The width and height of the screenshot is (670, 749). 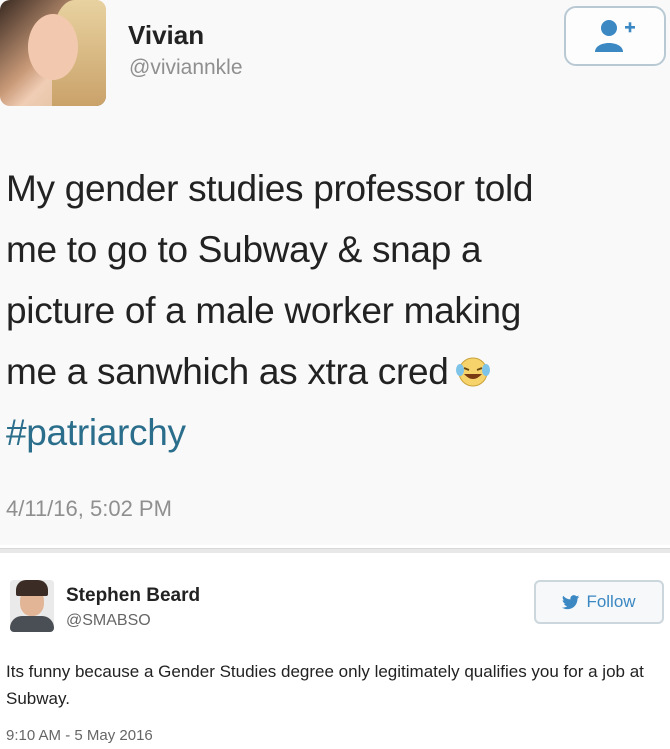 What do you see at coordinates (32, 588) in the screenshot?
I see `avatar-hair` at bounding box center [32, 588].